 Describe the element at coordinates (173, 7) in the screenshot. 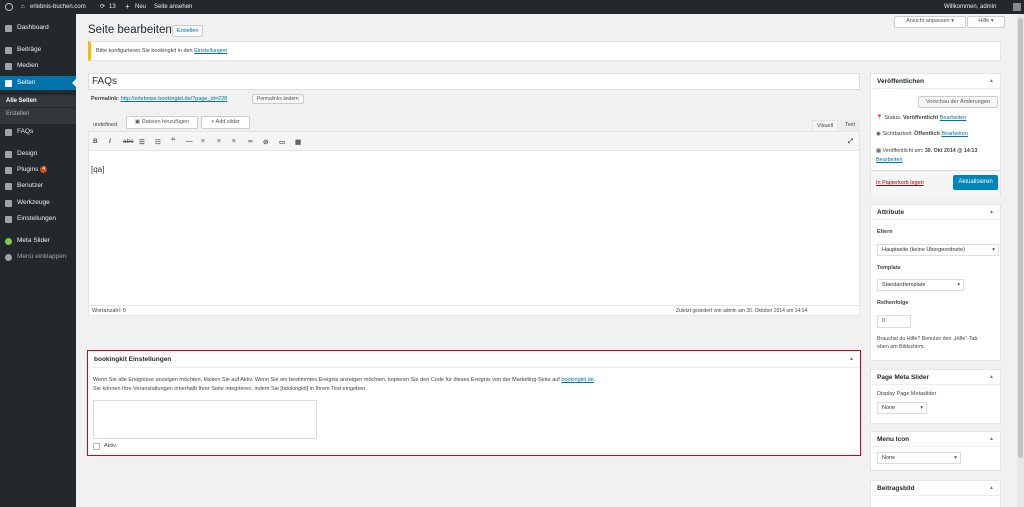

I see `view-page-link: Seite ansehen` at that location.